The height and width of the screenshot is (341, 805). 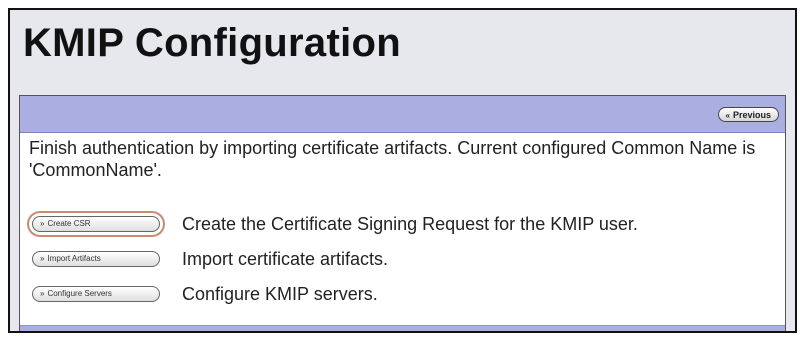 I want to click on previous-button: «Previous, so click(x=748, y=114).